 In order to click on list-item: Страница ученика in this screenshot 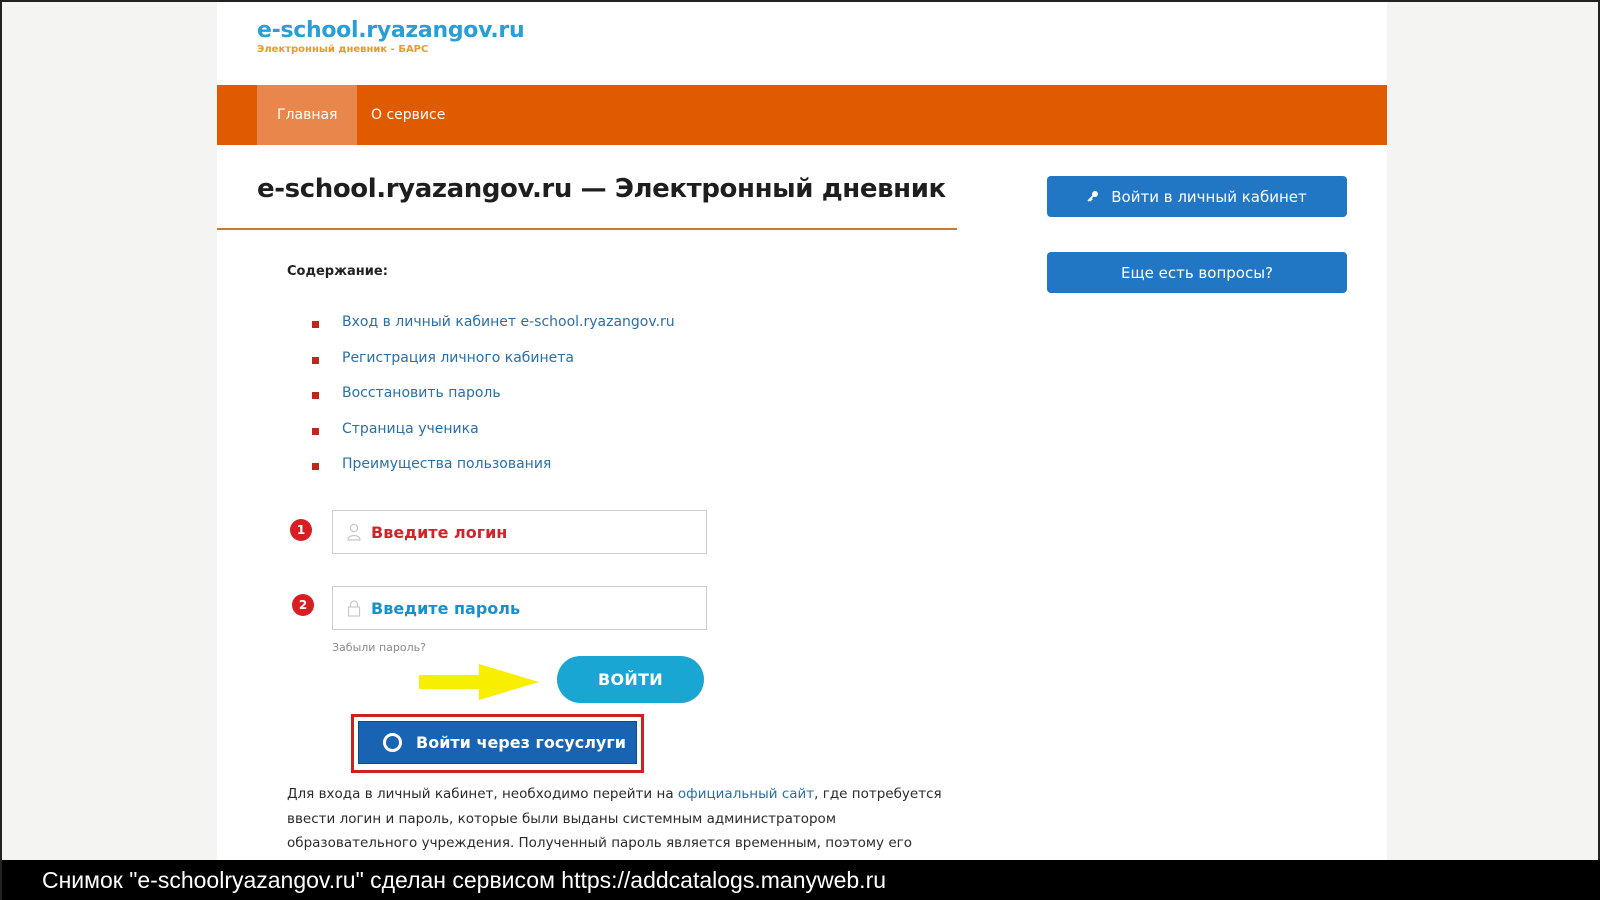, I will do `click(493, 439)`.